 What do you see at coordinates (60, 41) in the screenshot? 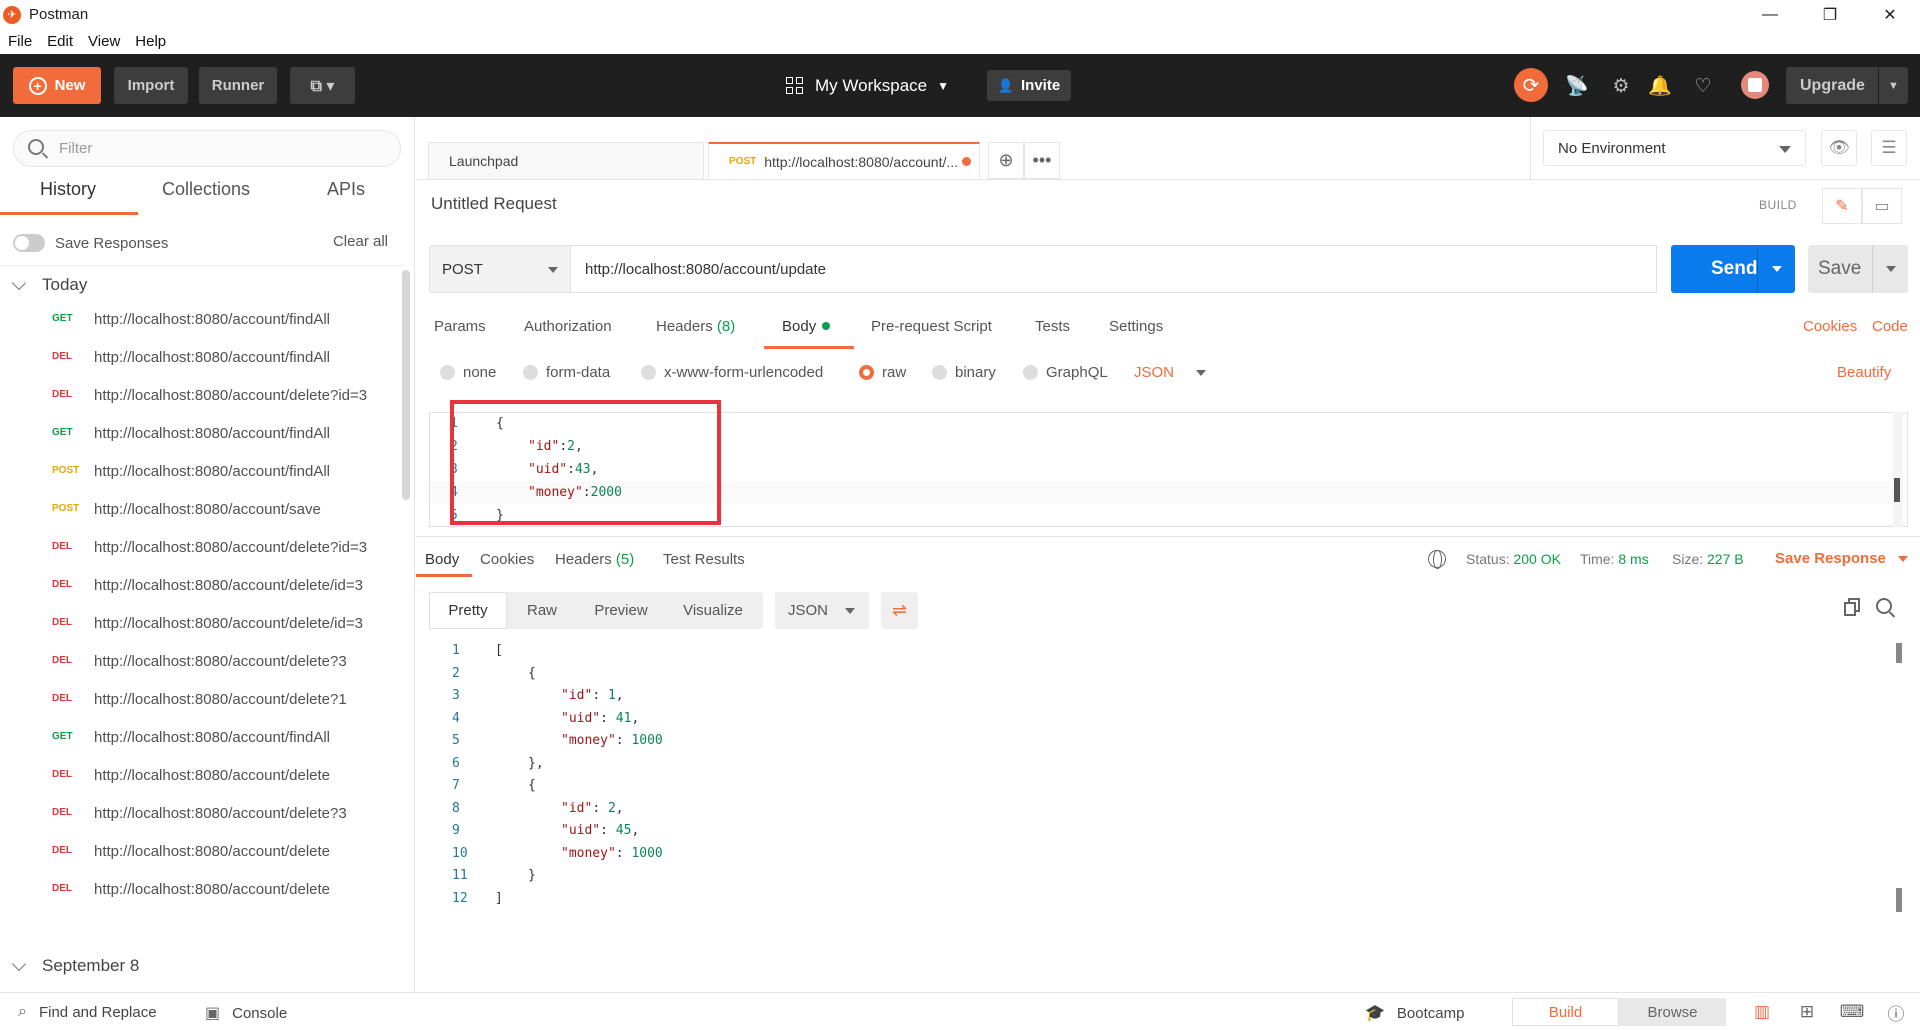
I see `menu-edit: Edit` at bounding box center [60, 41].